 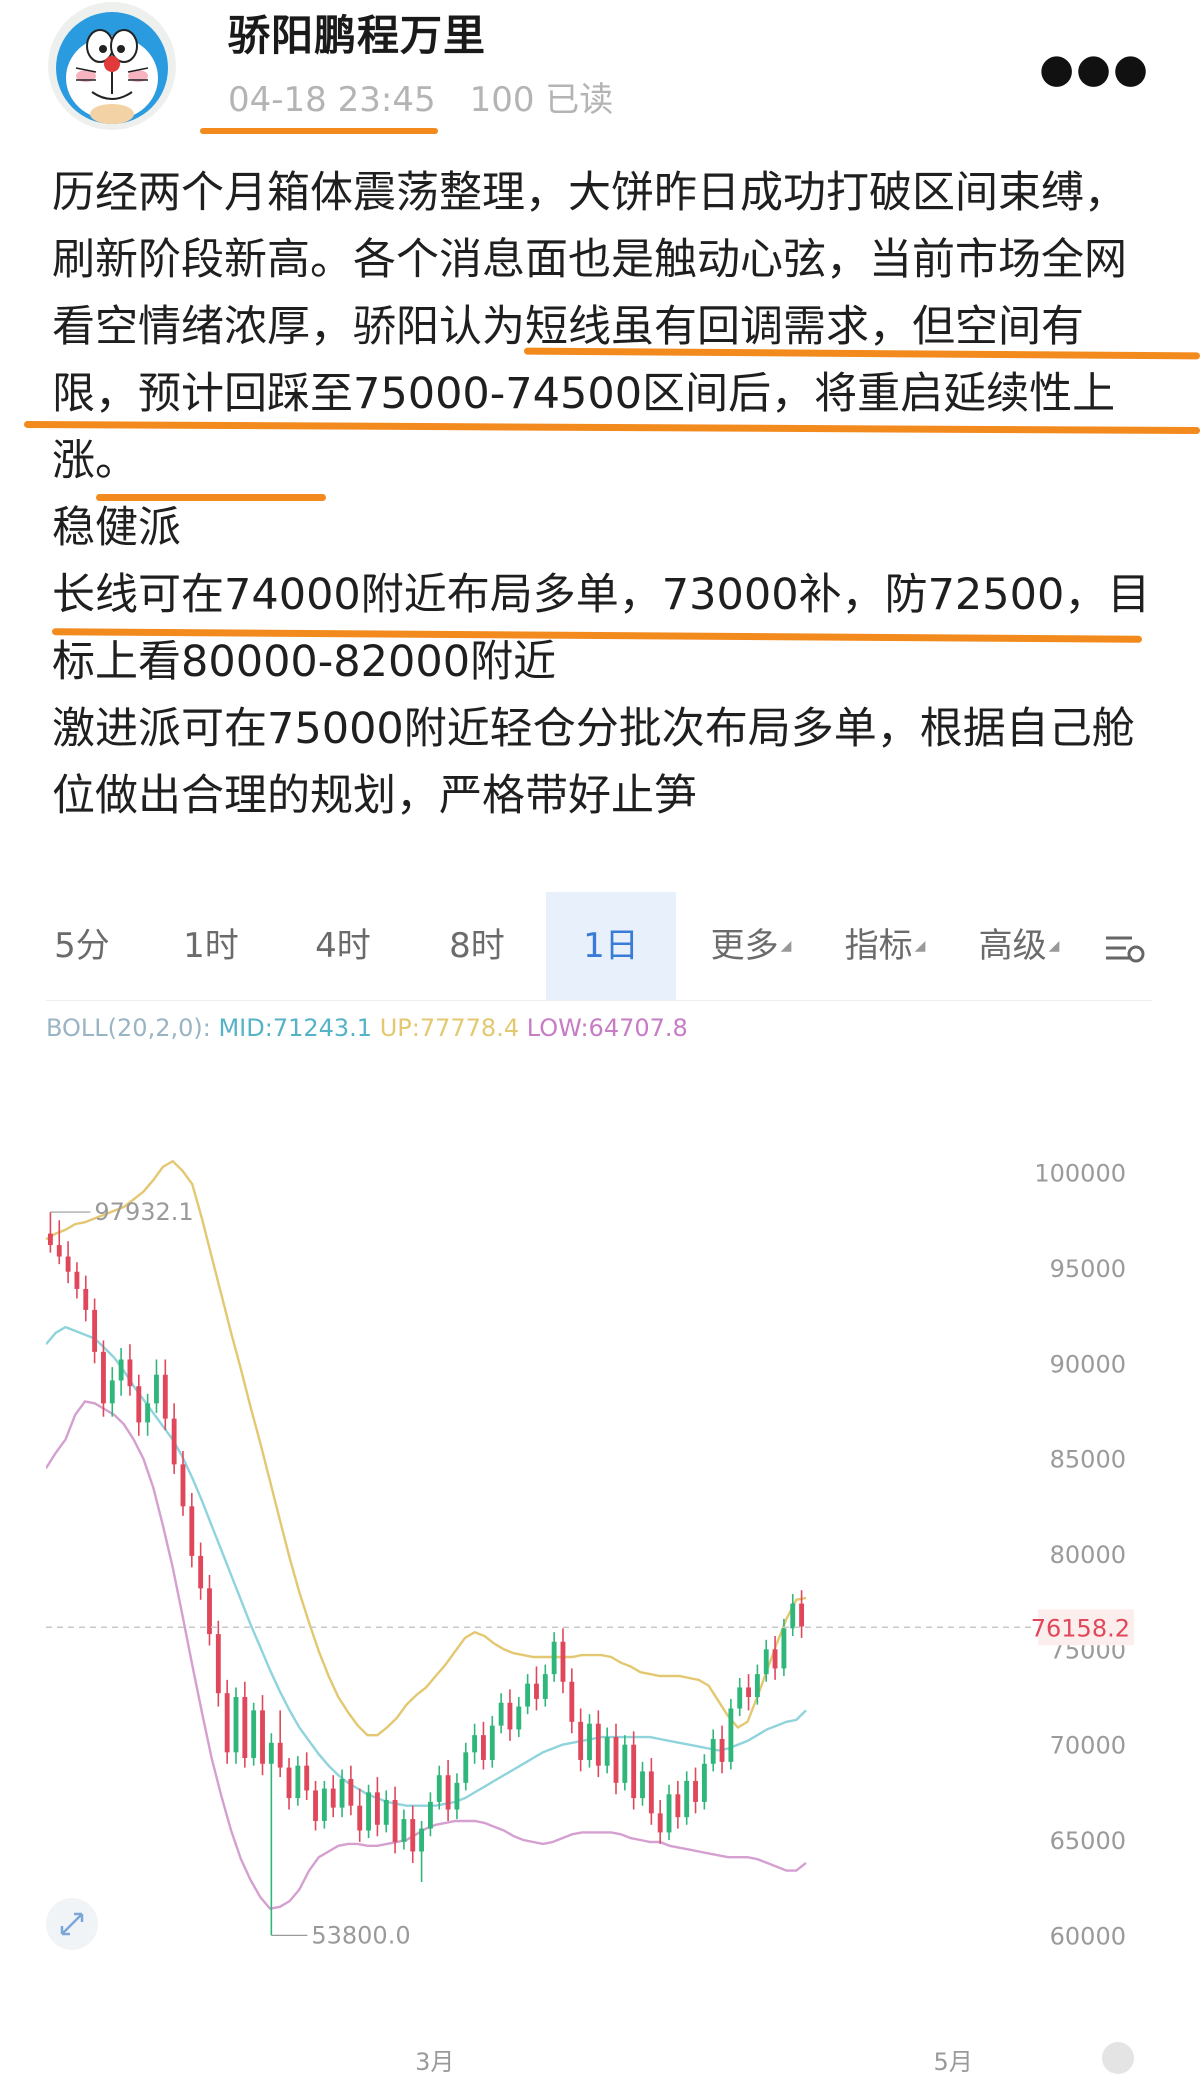 What do you see at coordinates (116, 528) in the screenshot?
I see `paragraph-steady-heading: 稳健派` at bounding box center [116, 528].